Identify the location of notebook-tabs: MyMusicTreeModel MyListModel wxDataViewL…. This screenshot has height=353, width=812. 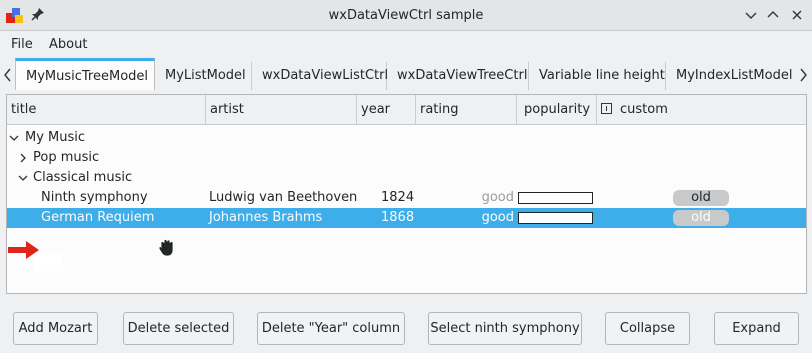
(406, 74).